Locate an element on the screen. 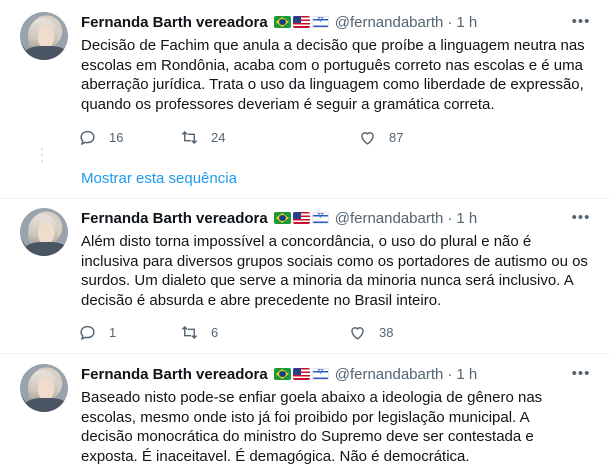  reply-button: 1 is located at coordinates (97, 332).